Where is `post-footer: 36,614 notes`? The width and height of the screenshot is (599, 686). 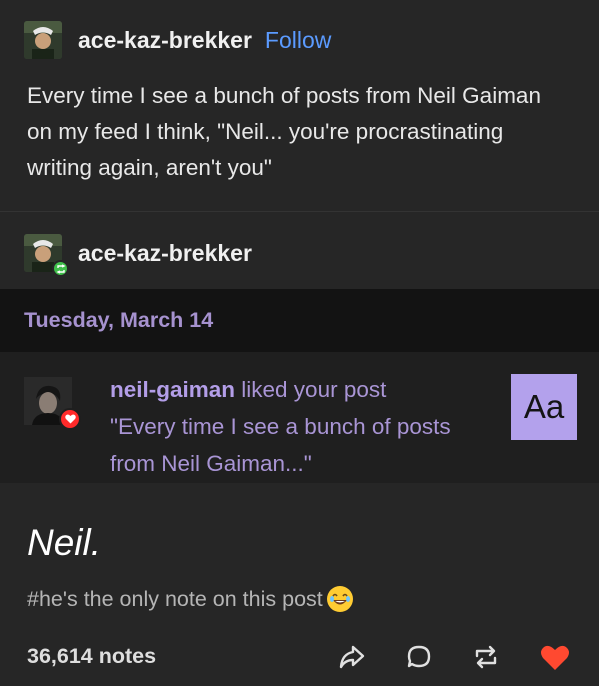 post-footer: 36,614 notes is located at coordinates (299, 657).